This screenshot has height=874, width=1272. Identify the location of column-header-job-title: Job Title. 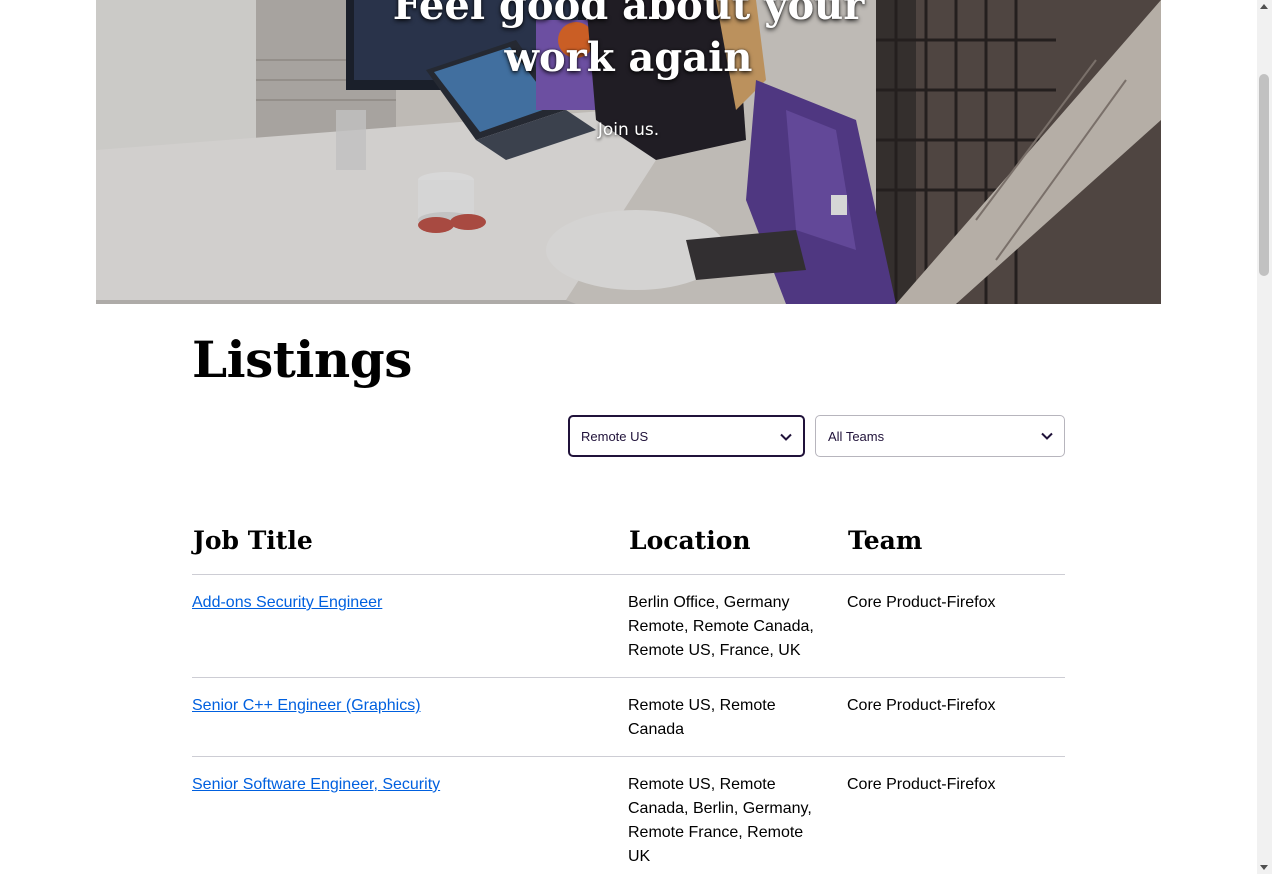
(253, 540).